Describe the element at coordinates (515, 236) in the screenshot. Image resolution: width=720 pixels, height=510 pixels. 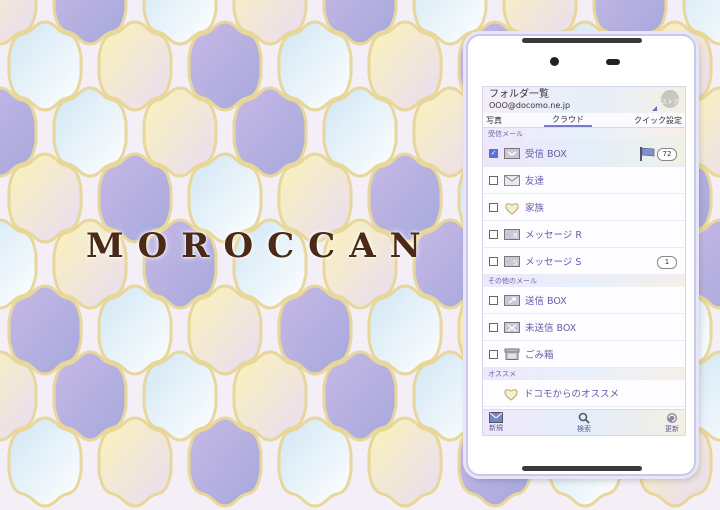
I see `svg-text: R` at that location.